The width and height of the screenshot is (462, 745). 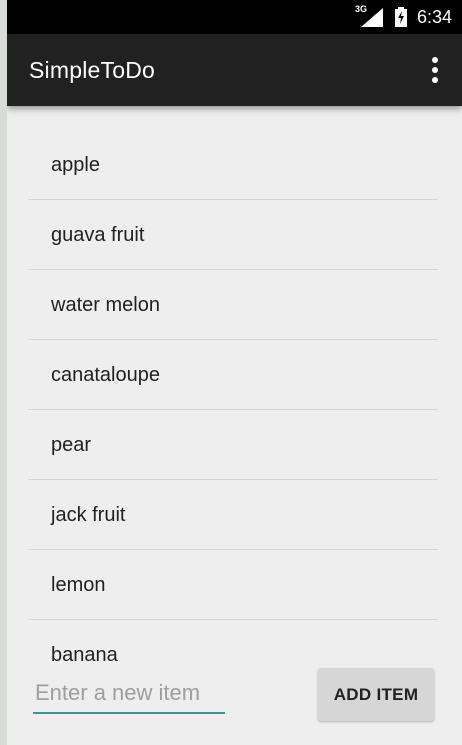 I want to click on list-item-label: water melon, so click(x=105, y=305).